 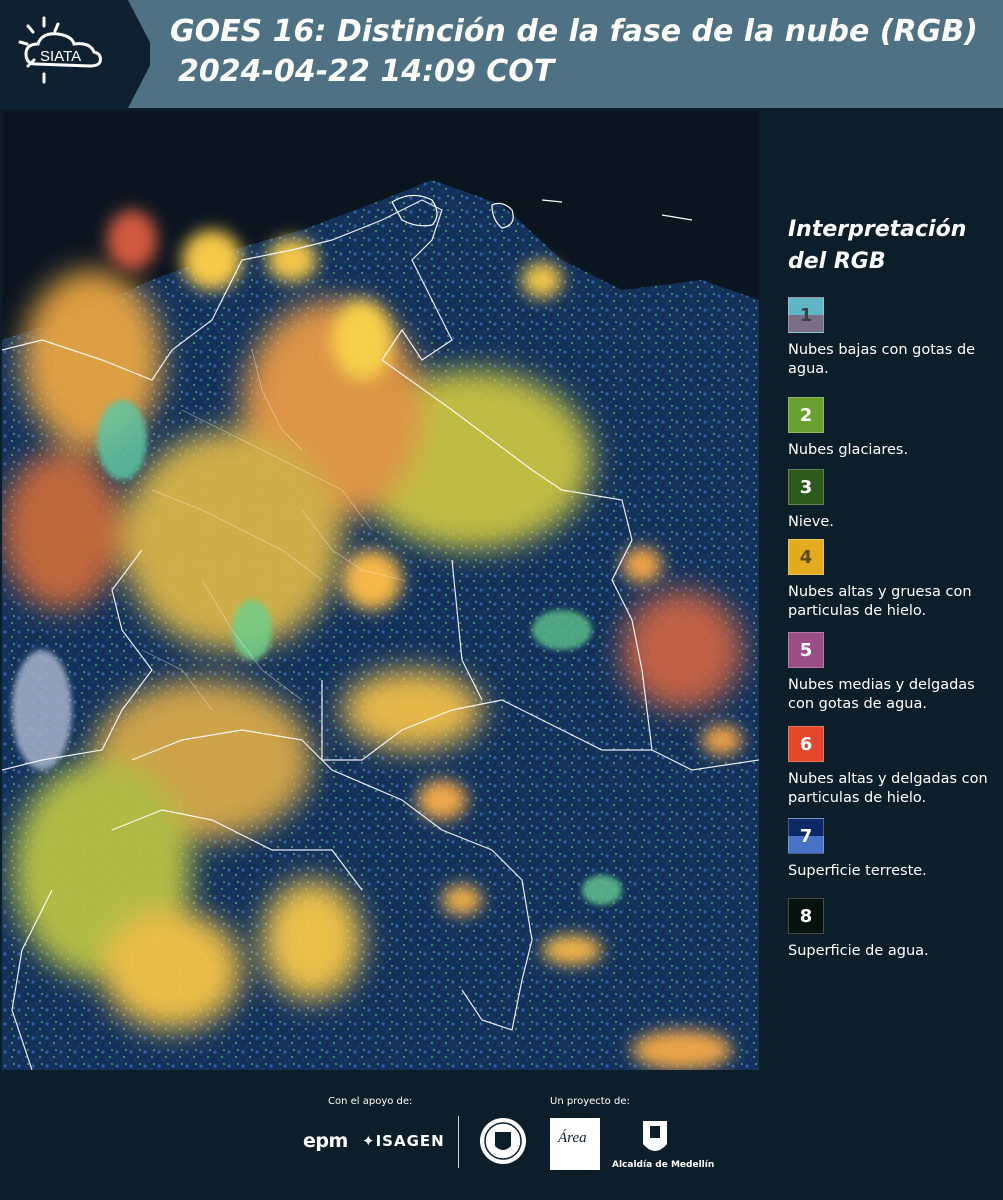 I want to click on legend-swatch-2: 2, so click(x=806, y=415).